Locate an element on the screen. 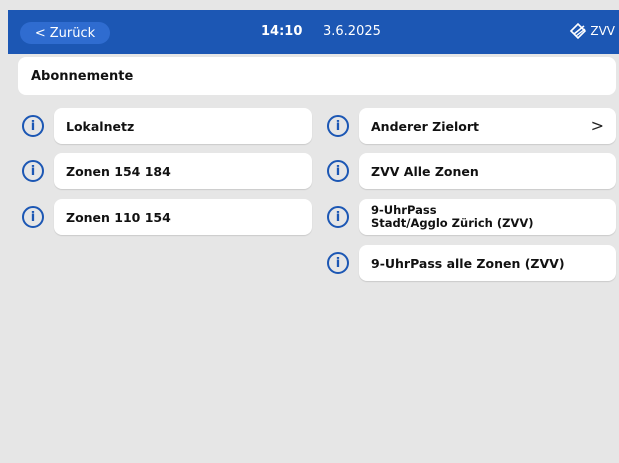 This screenshot has width=619, height=463. ticket-label: 9-UhrPass alle Zonen (ZVV) is located at coordinates (468, 263).